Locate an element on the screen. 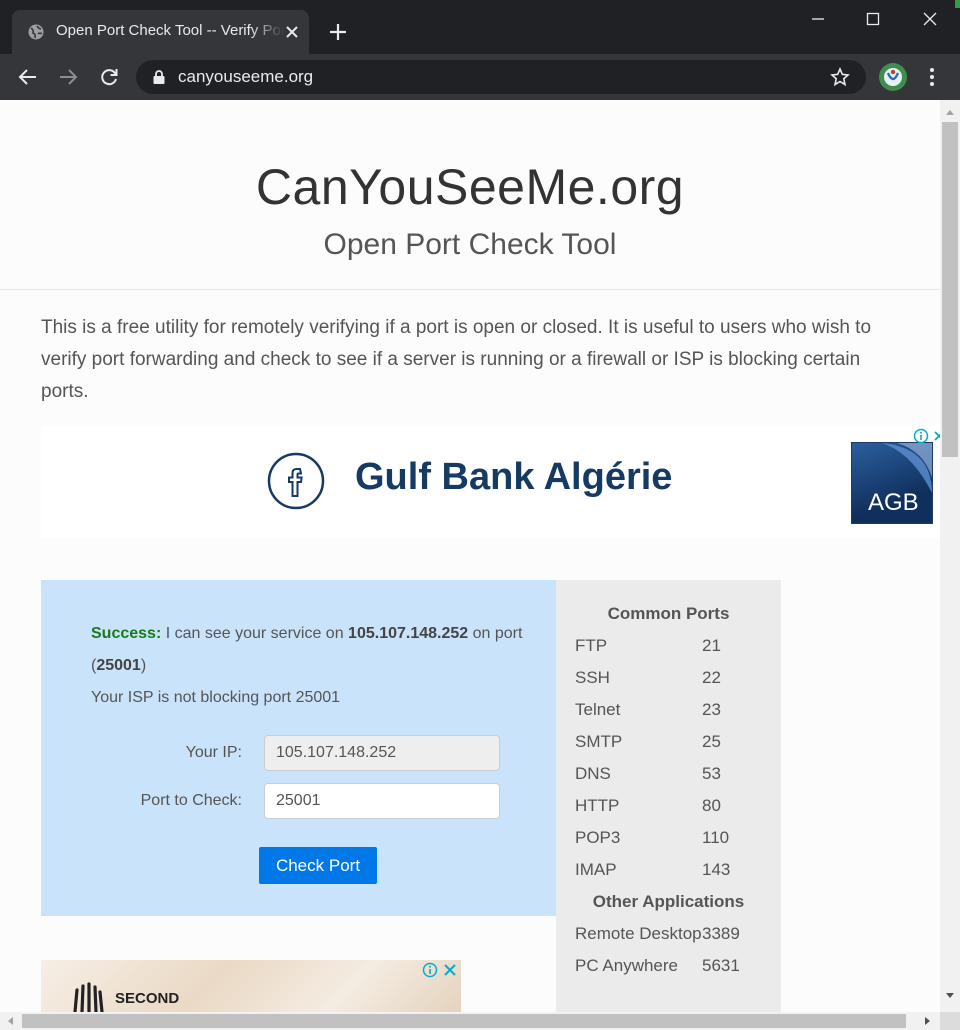  ad-banner: Gulf Bank Algérie AGB is located at coordinates (490, 482).